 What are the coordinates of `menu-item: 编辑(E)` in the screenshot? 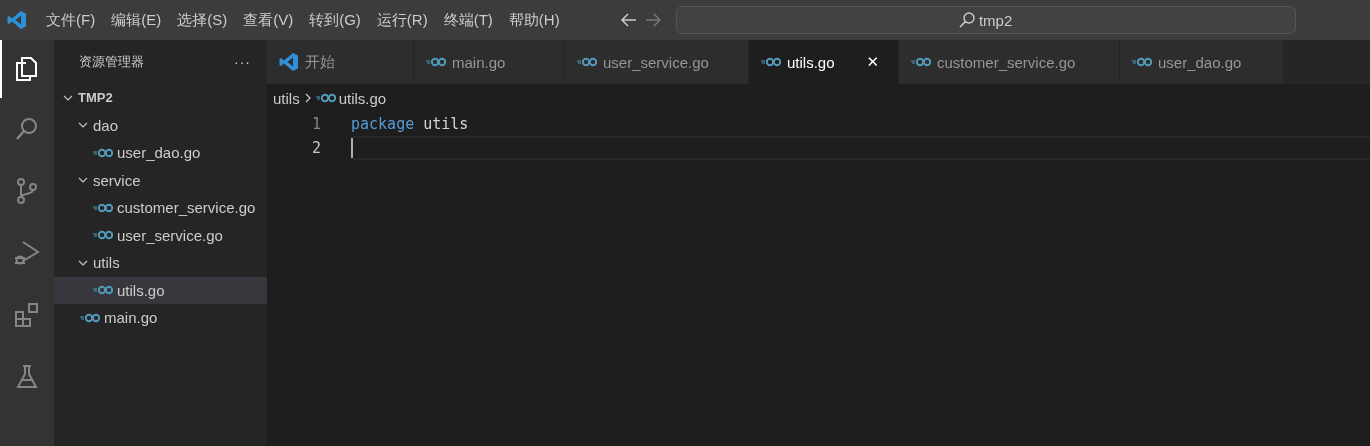 It's located at (136, 20).